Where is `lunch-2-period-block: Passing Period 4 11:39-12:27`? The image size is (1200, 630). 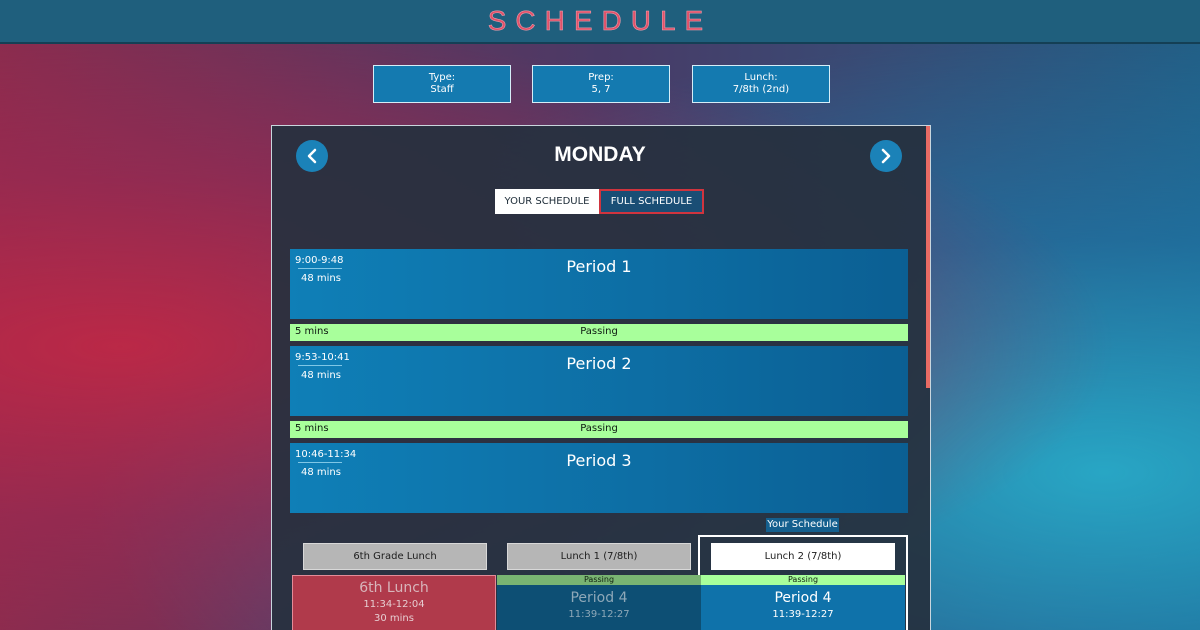 lunch-2-period-block: Passing Period 4 11:39-12:27 is located at coordinates (803, 602).